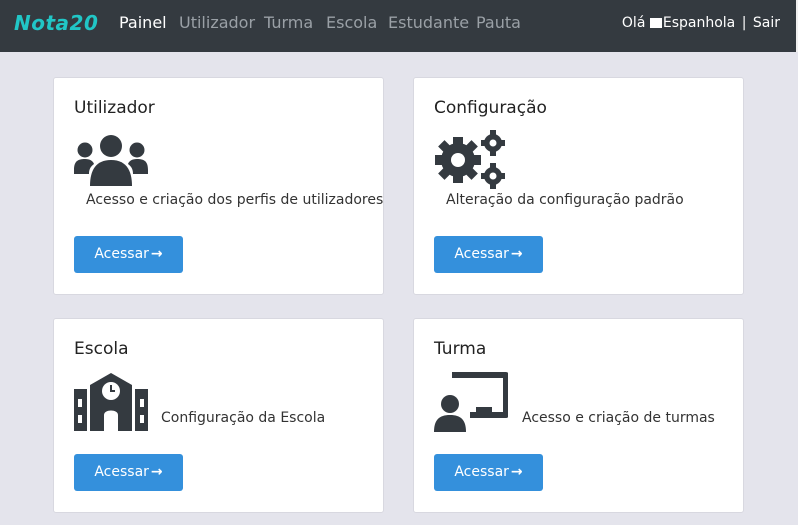 This screenshot has height=525, width=798. Describe the element at coordinates (618, 418) in the screenshot. I see `card-description: Acesso e criação de turmas` at that location.